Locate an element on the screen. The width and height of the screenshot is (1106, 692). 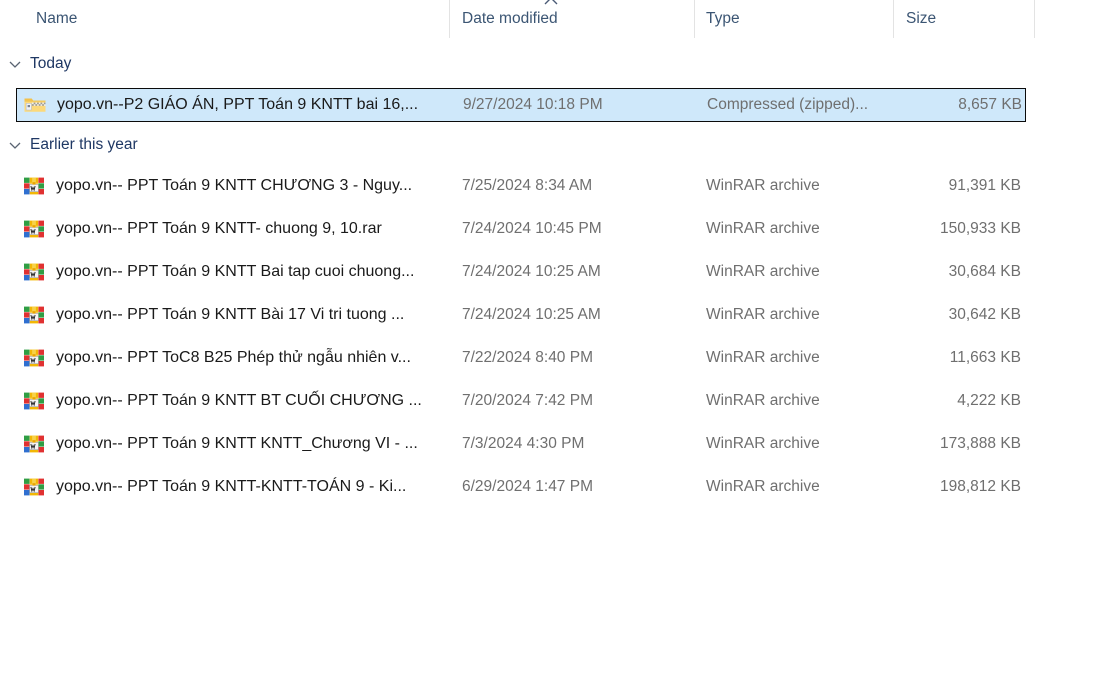
file-size-cell: 30,642 KB is located at coordinates (984, 314).